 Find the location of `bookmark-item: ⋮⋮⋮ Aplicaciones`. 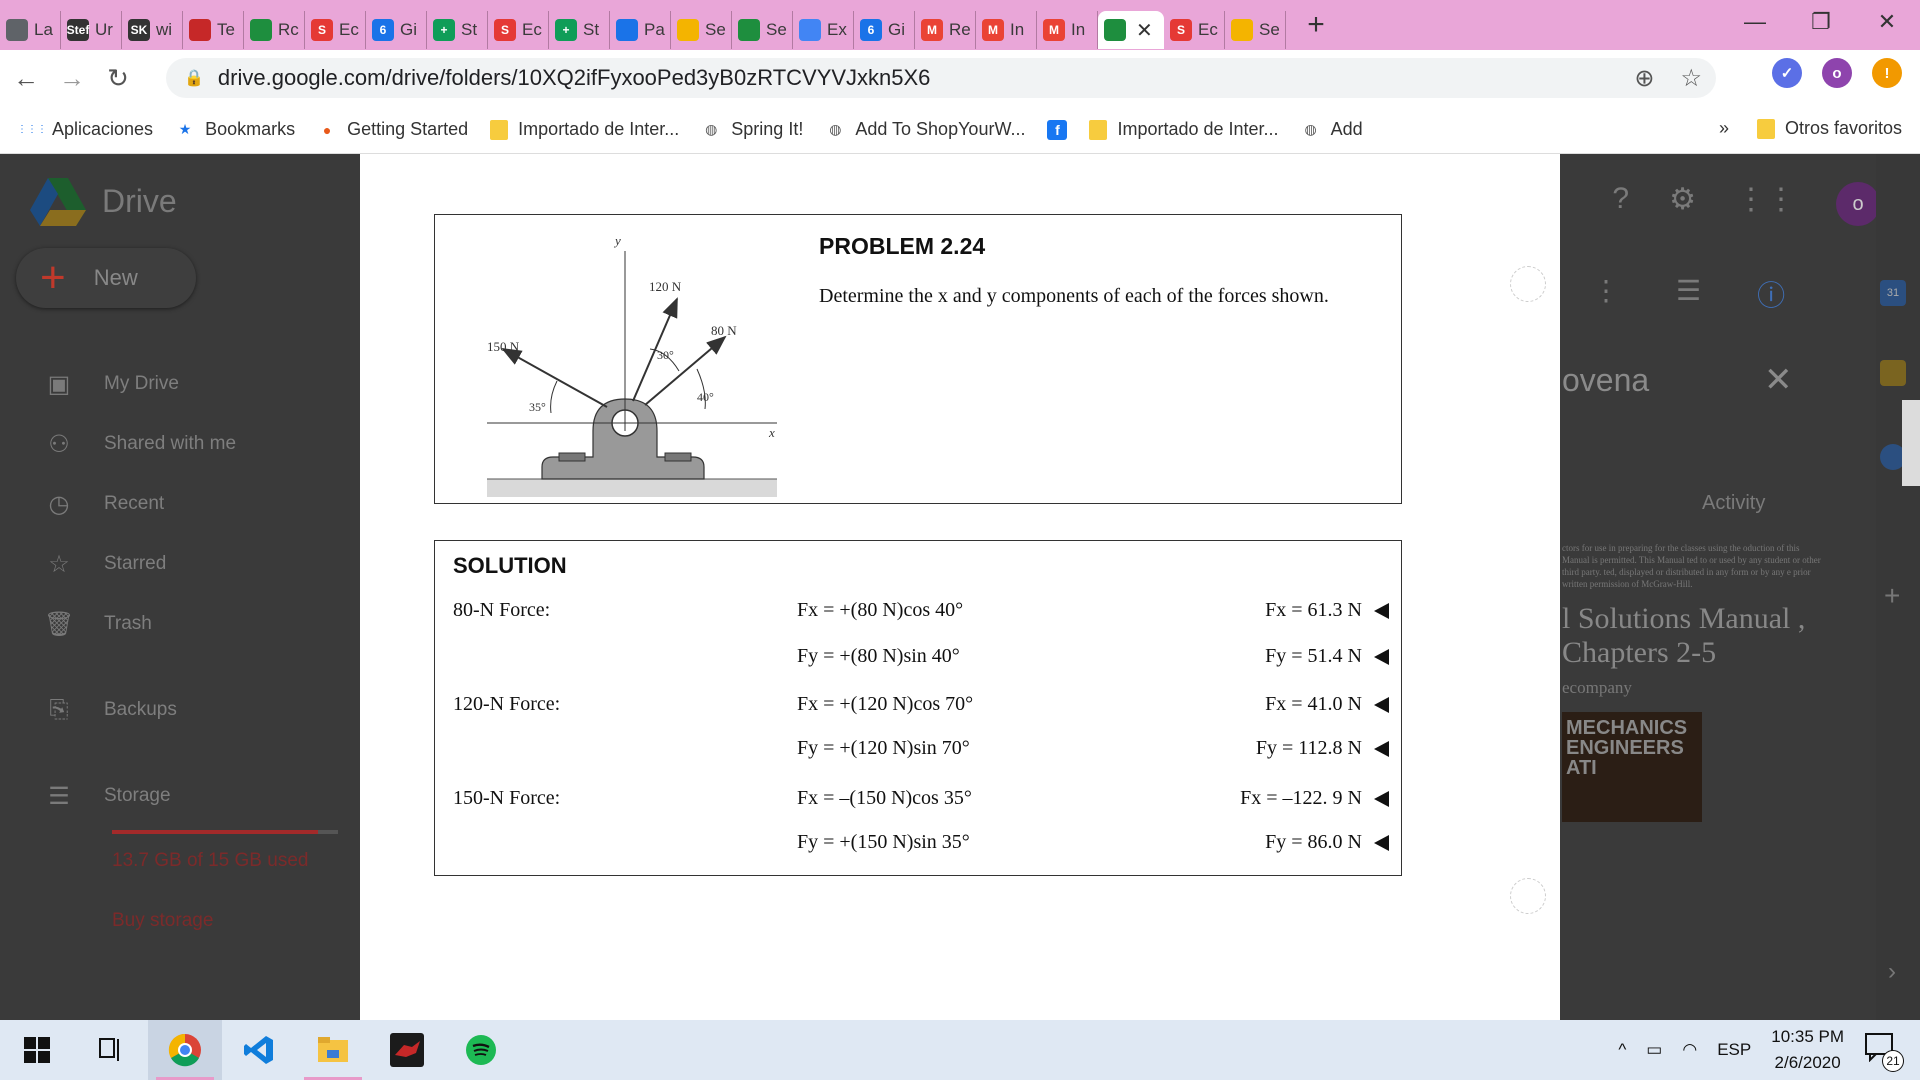

bookmark-item: ⋮⋮⋮ Aplicaciones is located at coordinates (85, 129).